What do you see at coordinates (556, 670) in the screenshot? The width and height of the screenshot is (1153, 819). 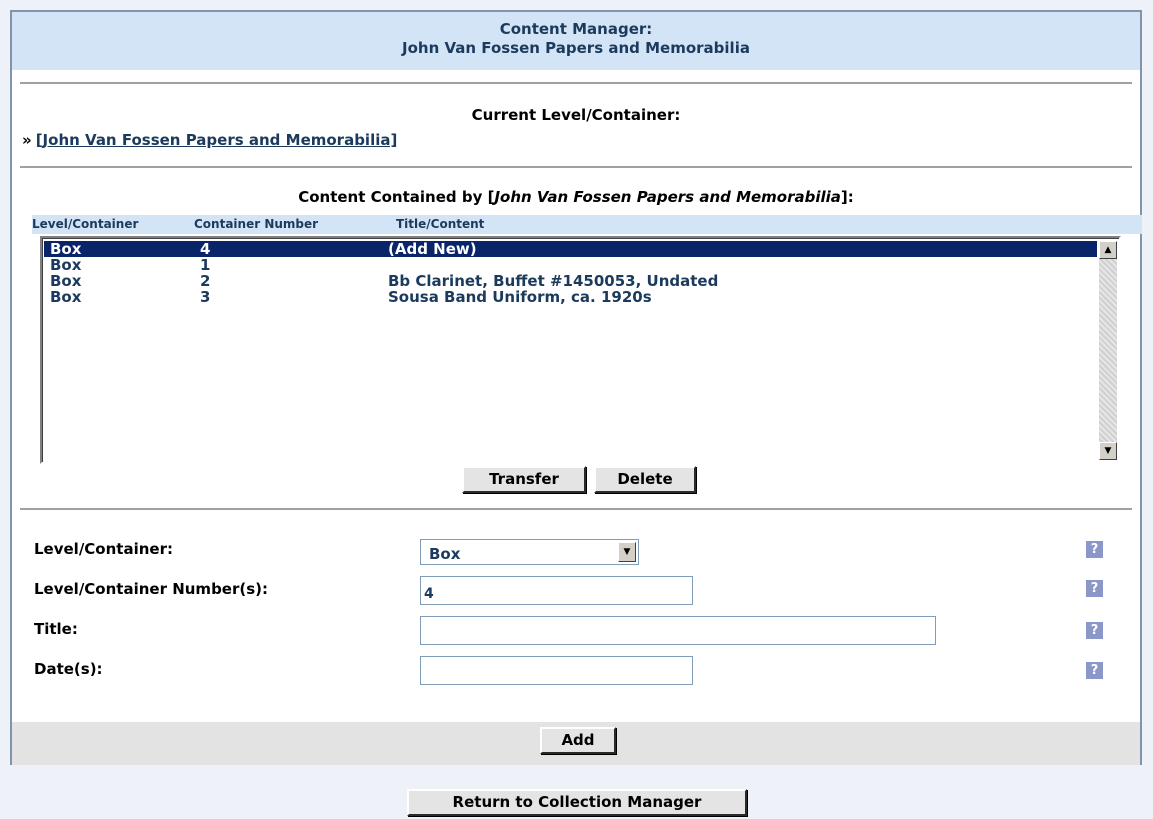 I see `dates-field` at bounding box center [556, 670].